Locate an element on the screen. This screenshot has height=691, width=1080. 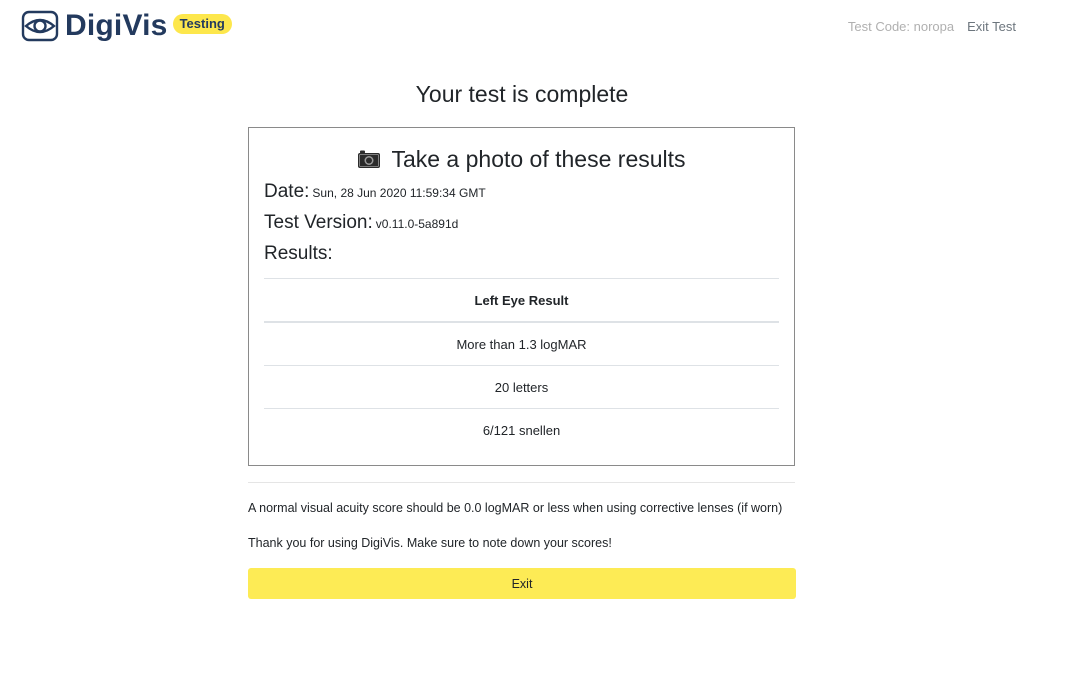
table-row: 20 letters is located at coordinates (521, 387).